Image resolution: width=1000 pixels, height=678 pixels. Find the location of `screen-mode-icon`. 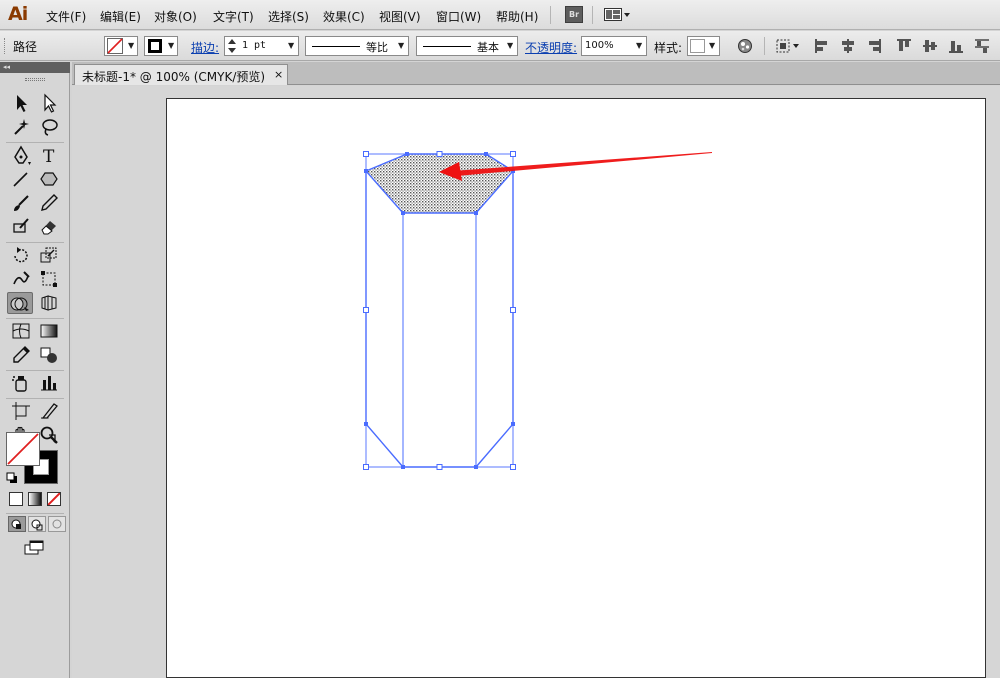

screen-mode-icon is located at coordinates (35, 548).